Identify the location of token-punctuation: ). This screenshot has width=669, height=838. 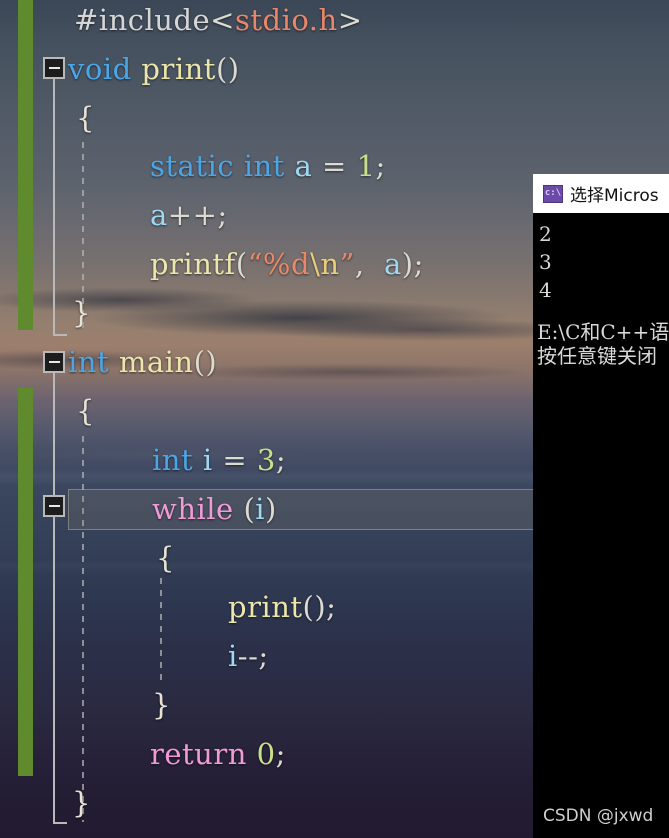
(271, 509).